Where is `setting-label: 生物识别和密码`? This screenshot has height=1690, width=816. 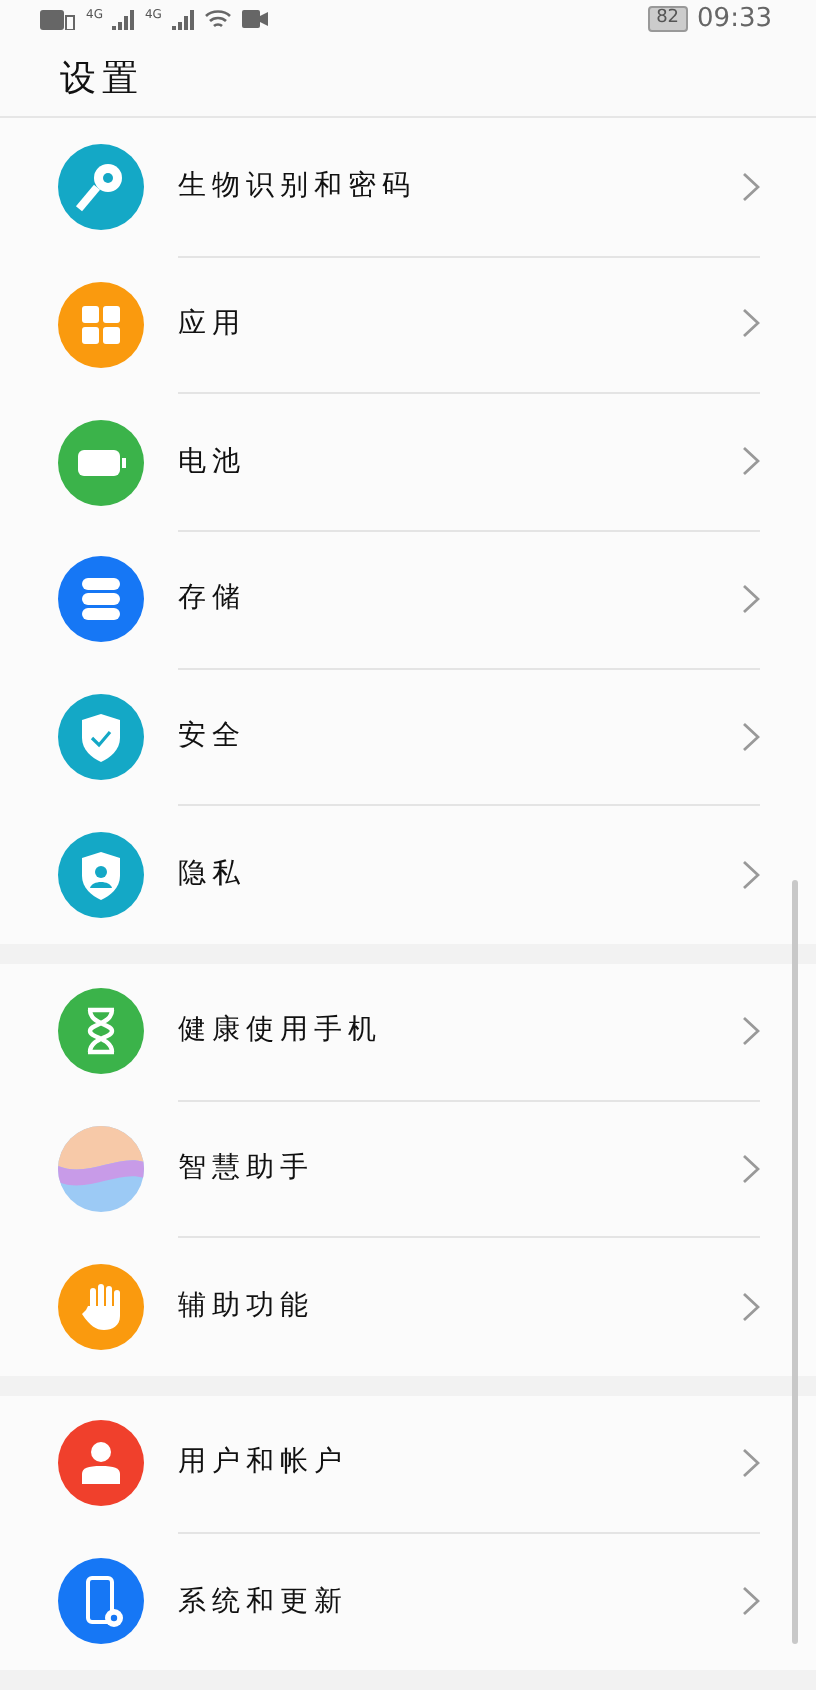
setting-label: 生物识别和密码 is located at coordinates (460, 186).